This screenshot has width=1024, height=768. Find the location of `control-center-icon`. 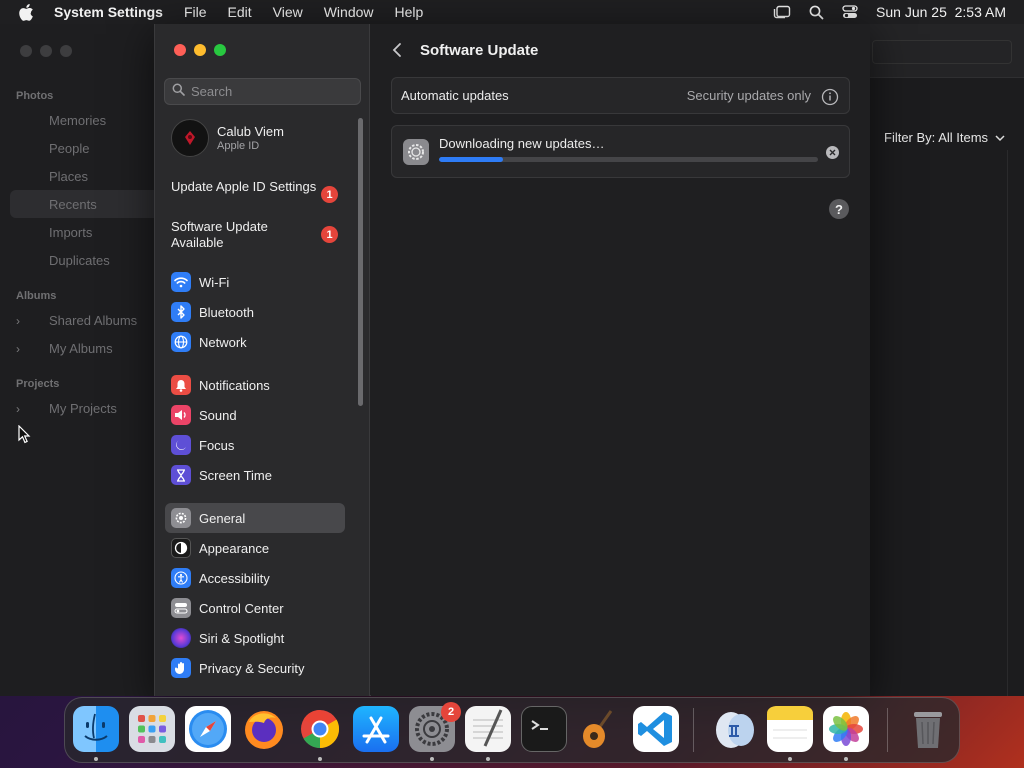

control-center-icon is located at coordinates (850, 12).